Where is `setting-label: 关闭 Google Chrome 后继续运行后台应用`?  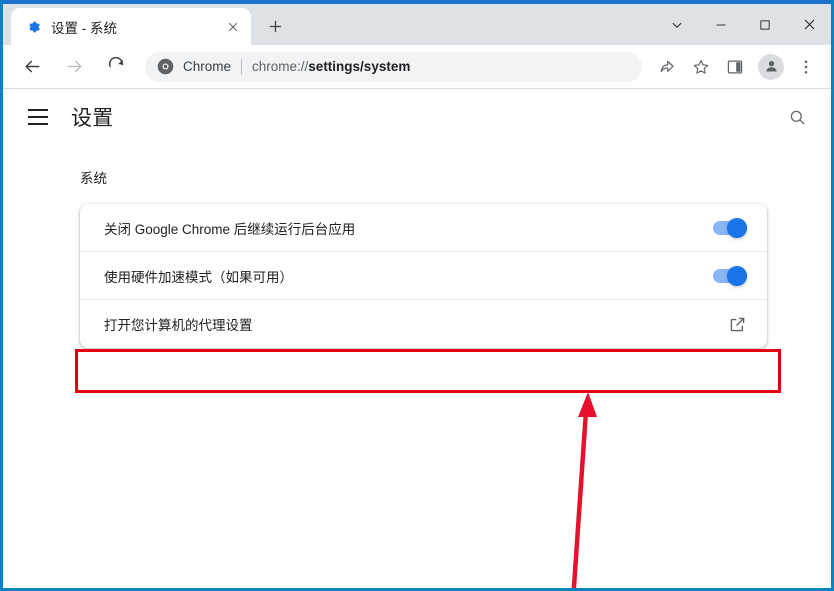
setting-label: 关闭 Google Chrome 后继续运行后台应用 is located at coordinates (230, 229).